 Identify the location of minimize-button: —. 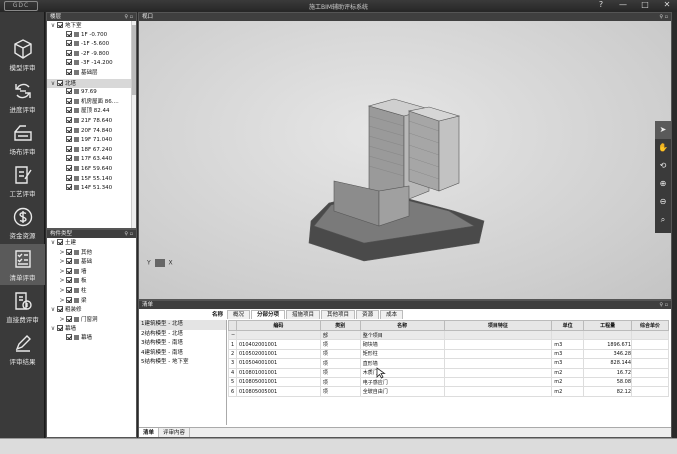
(623, 4).